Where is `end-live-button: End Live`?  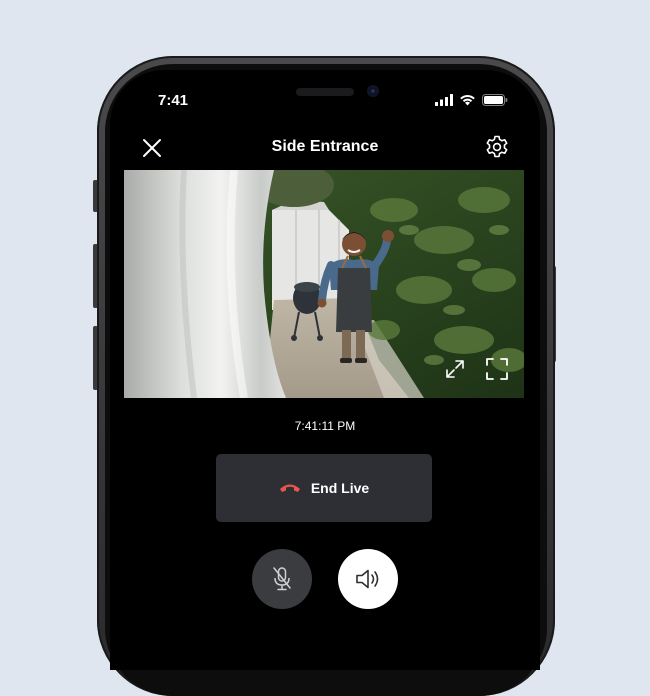 end-live-button: End Live is located at coordinates (324, 488).